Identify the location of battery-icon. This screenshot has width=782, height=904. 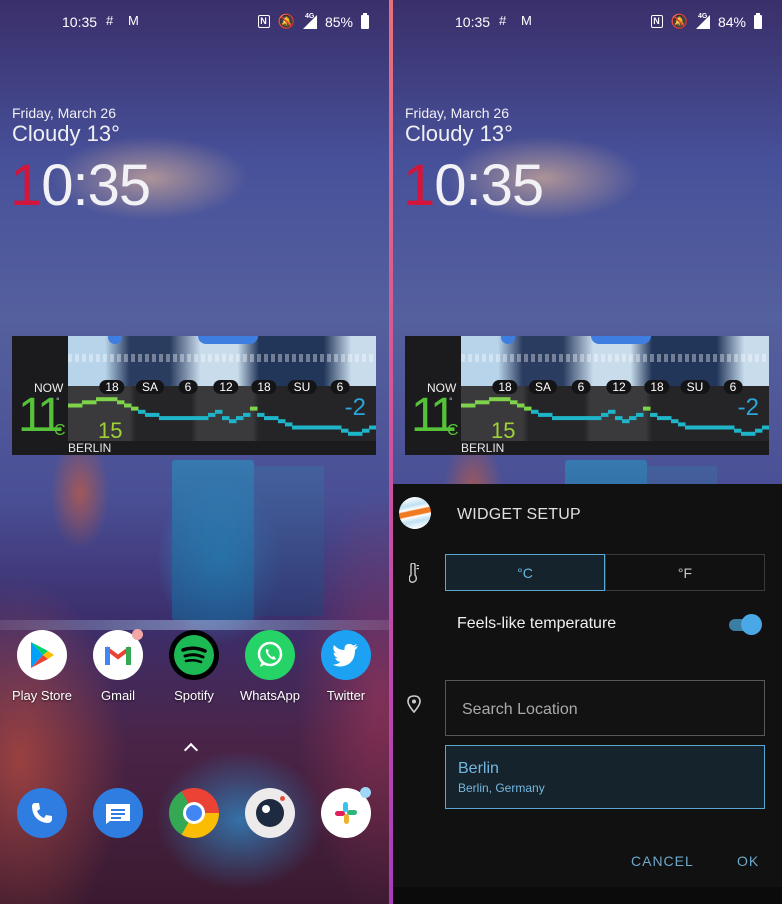
(758, 20).